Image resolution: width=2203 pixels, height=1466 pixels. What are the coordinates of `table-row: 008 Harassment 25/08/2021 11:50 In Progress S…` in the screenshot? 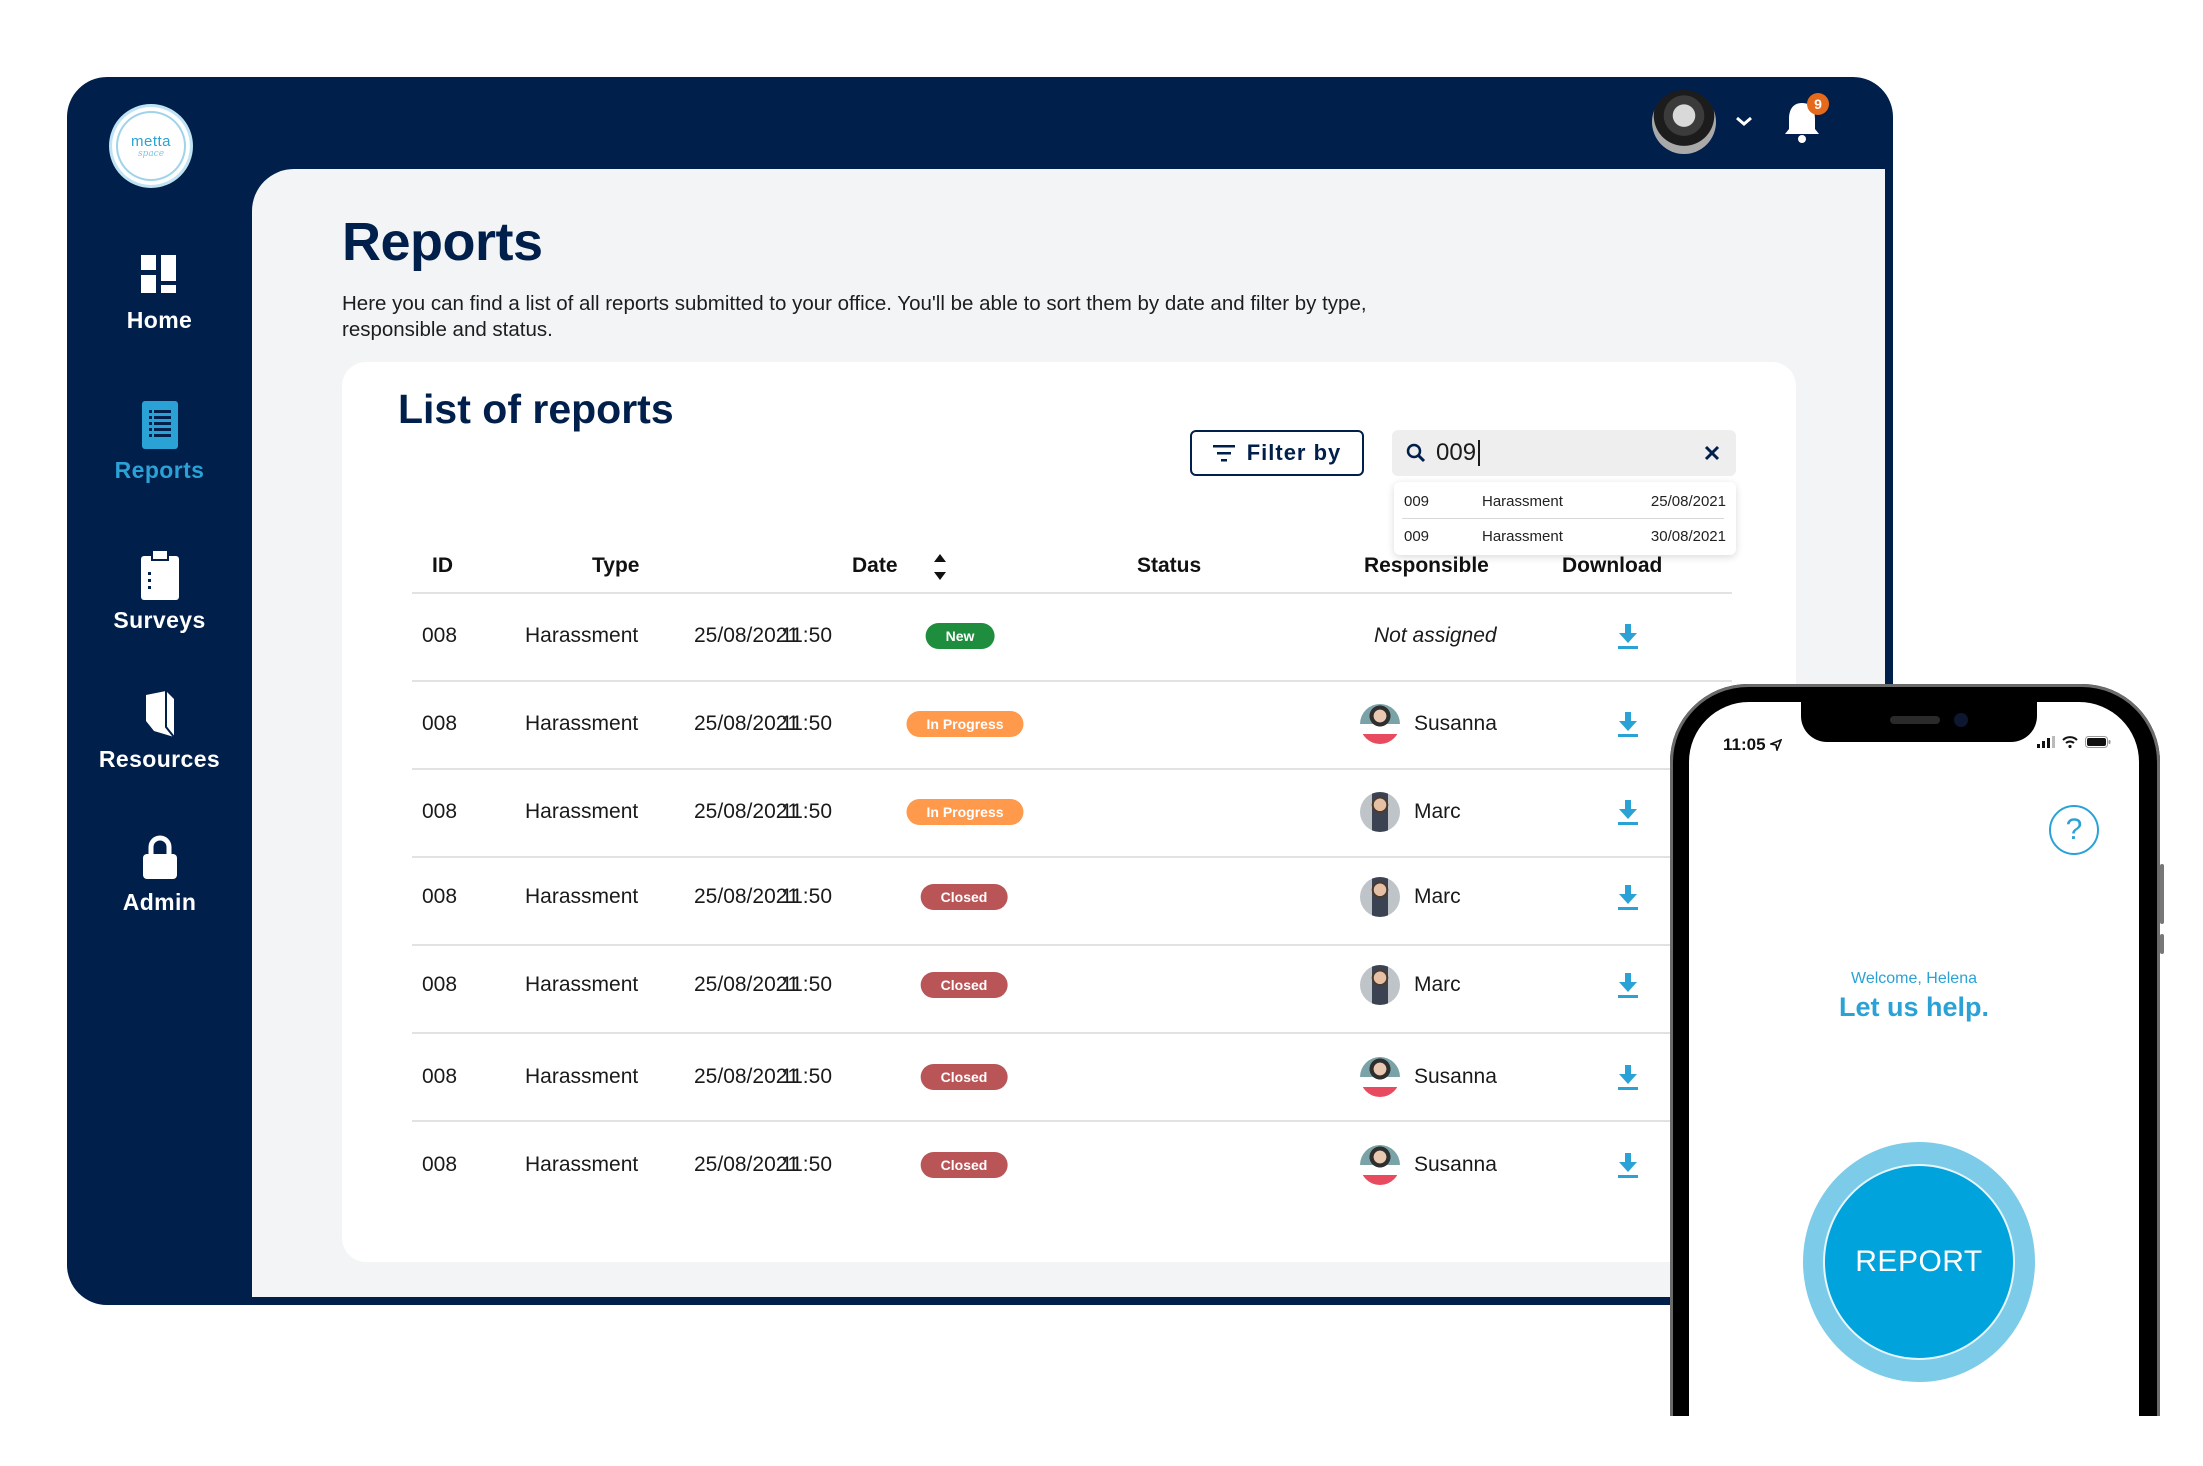 It's located at (1072, 724).